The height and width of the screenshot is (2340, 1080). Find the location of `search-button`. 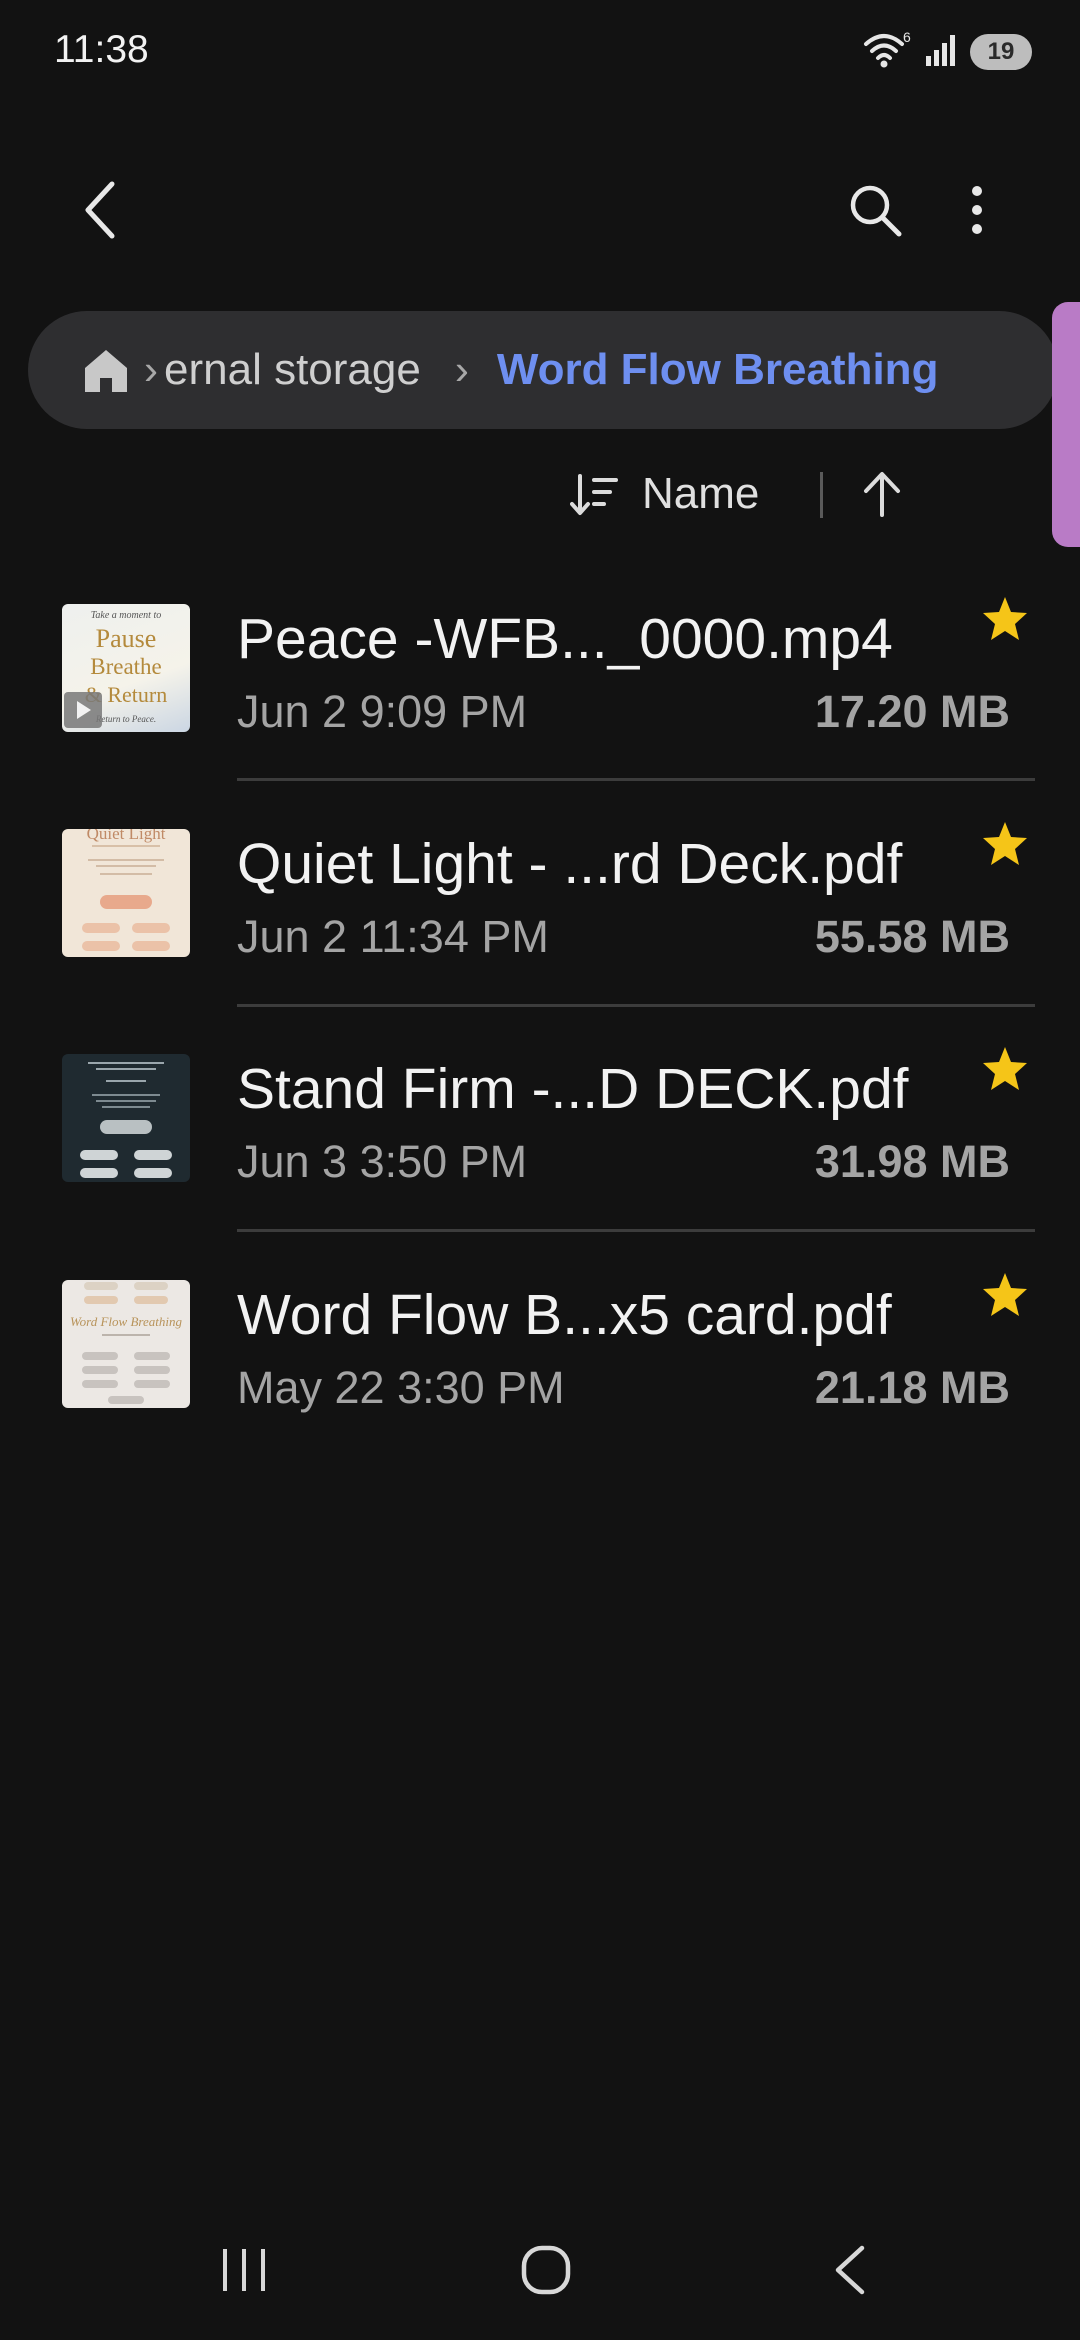

search-button is located at coordinates (875, 210).